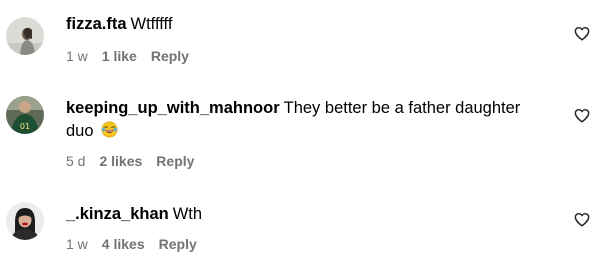  What do you see at coordinates (173, 108) in the screenshot?
I see `comment-username: keeping_up_with_mahnoor` at bounding box center [173, 108].